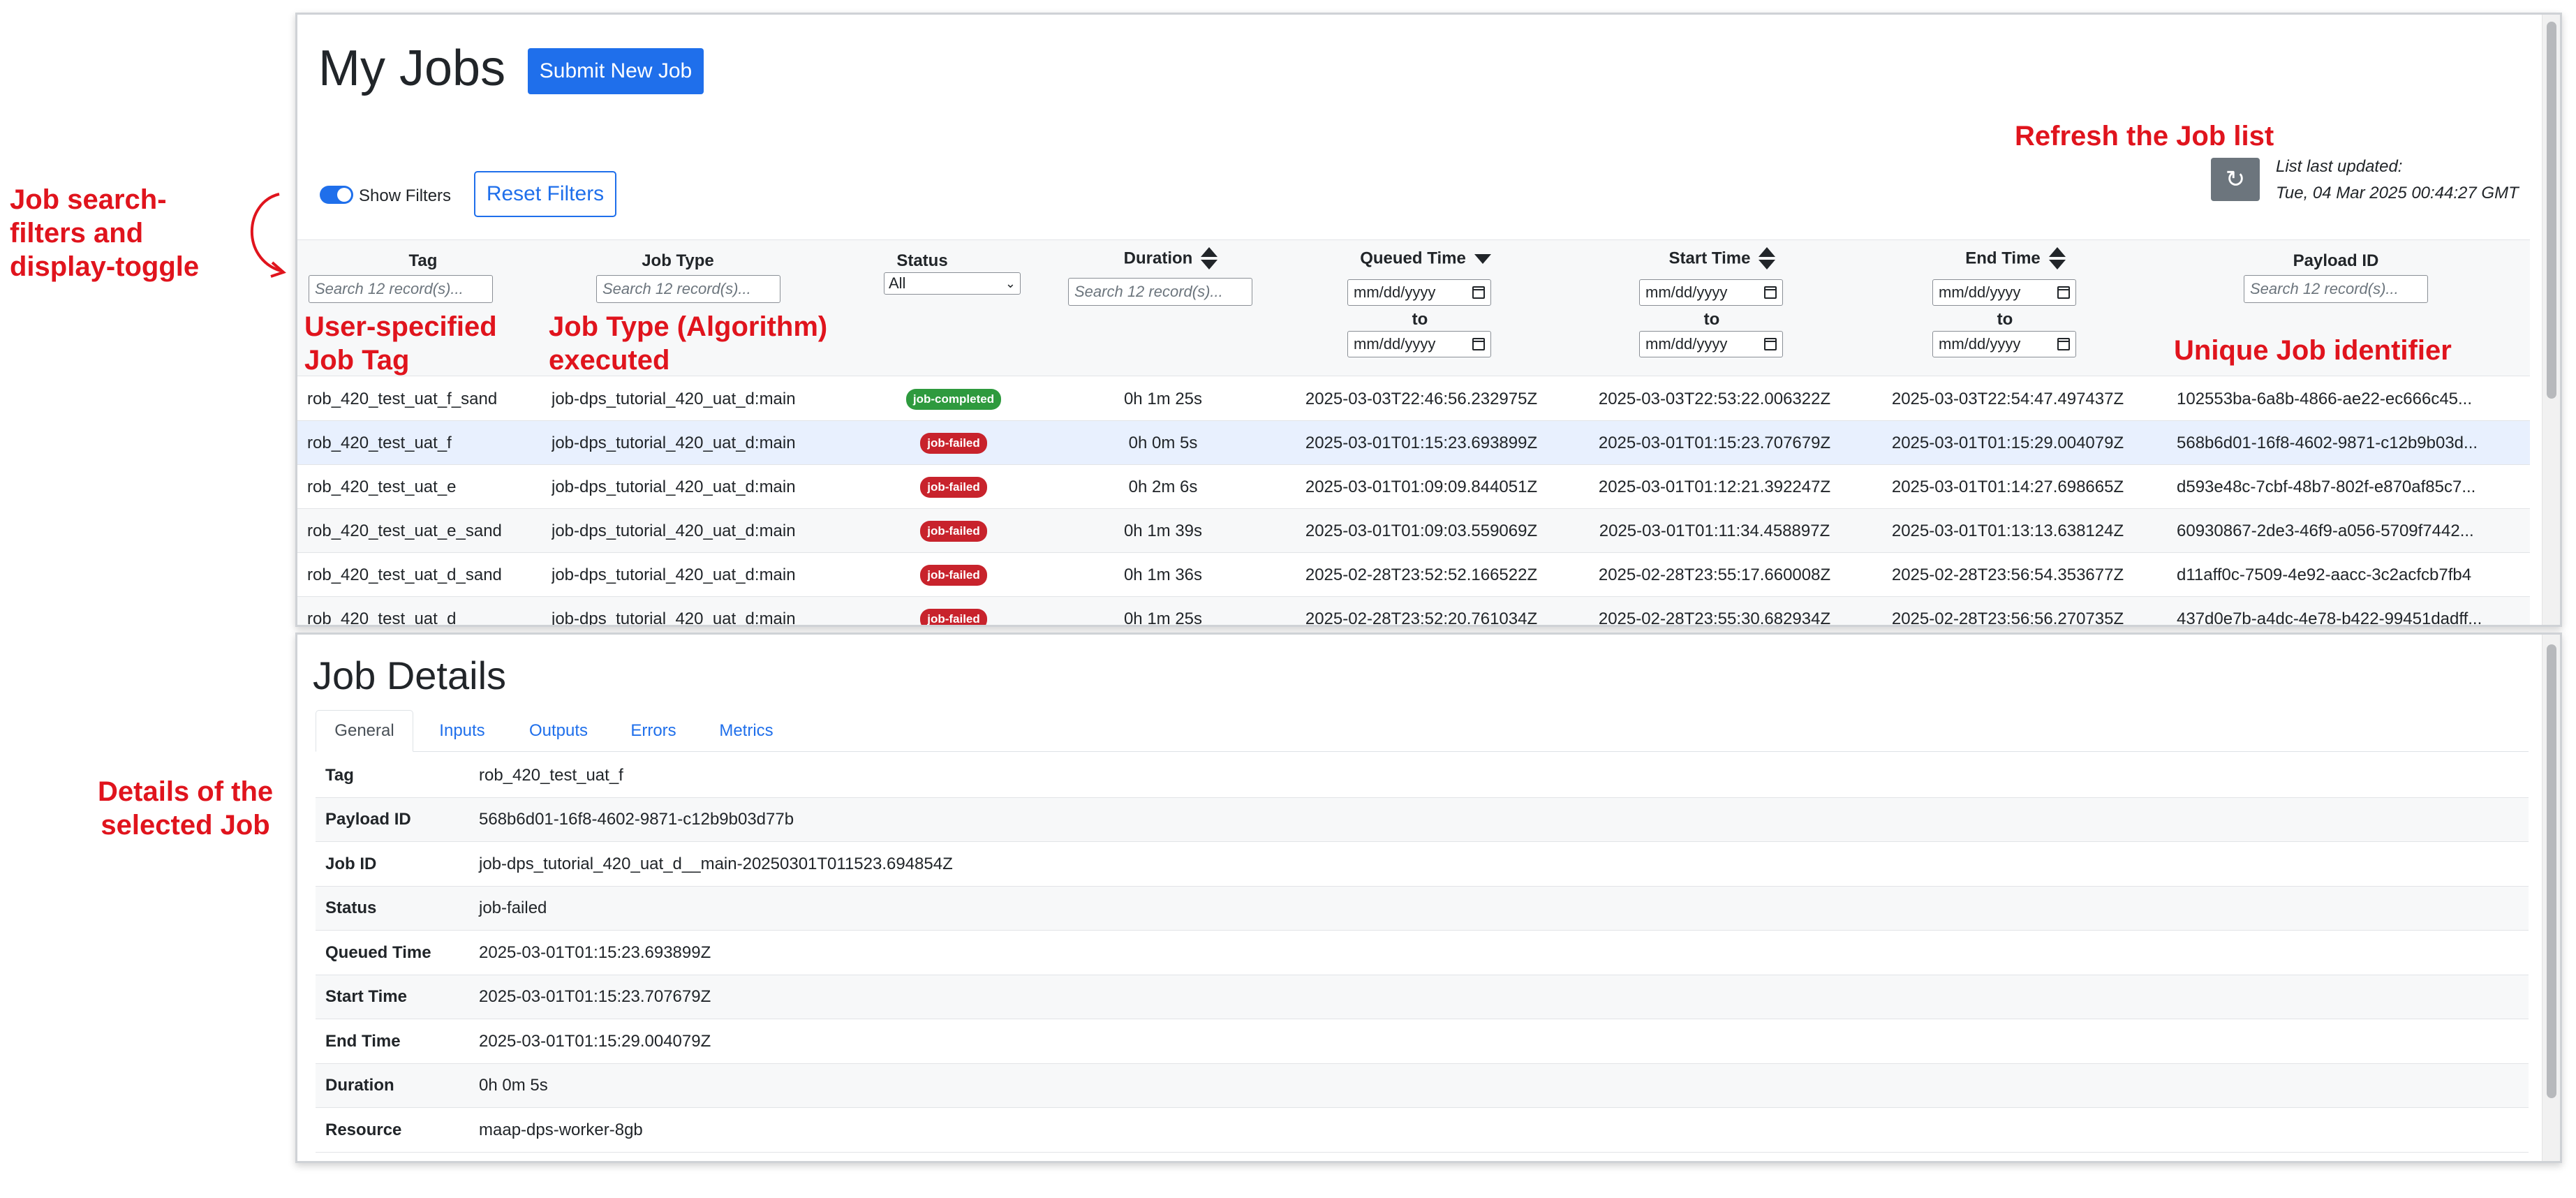 The height and width of the screenshot is (1198, 2576). I want to click on detail-key: Payload ID, so click(368, 819).